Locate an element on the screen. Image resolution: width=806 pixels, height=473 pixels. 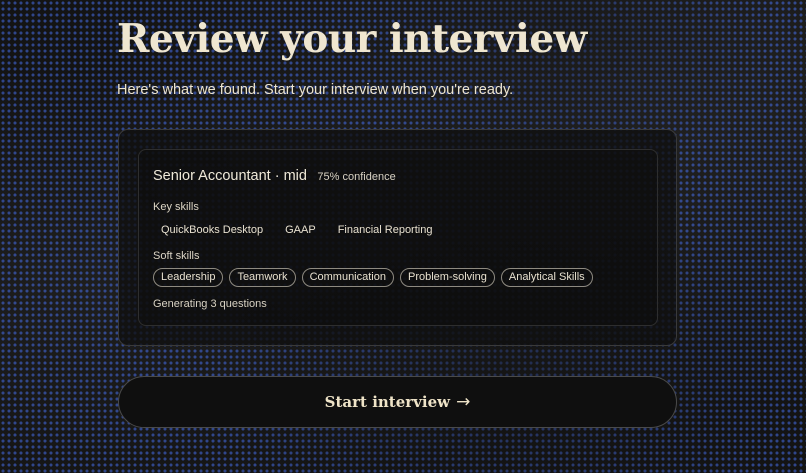
soft-skills-label: Soft skills is located at coordinates (176, 256).